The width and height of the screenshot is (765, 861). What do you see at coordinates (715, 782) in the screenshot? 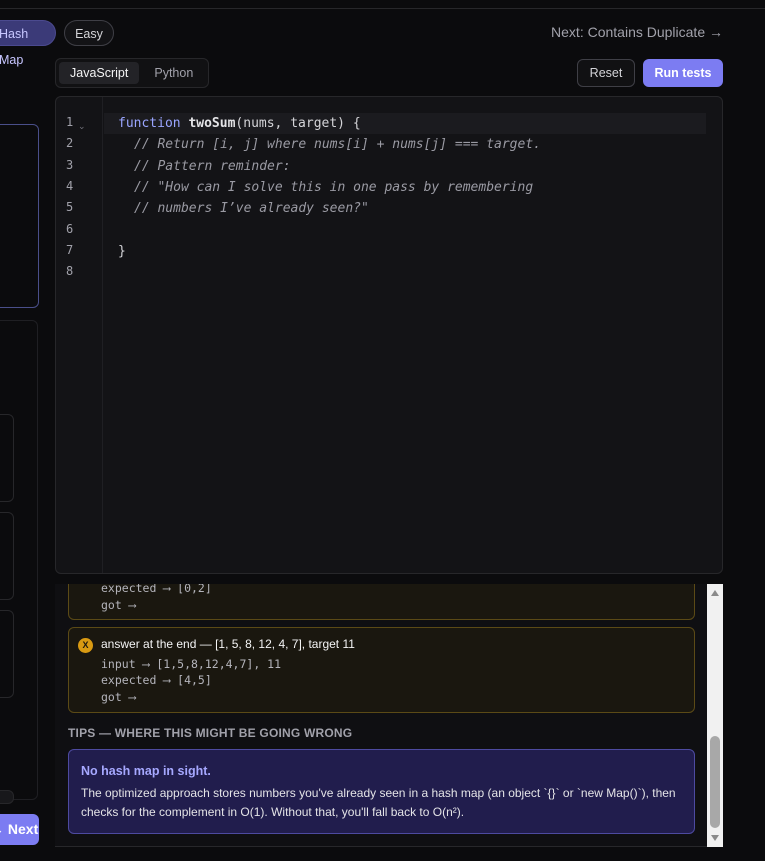
I see `scrollbar-thumb` at bounding box center [715, 782].